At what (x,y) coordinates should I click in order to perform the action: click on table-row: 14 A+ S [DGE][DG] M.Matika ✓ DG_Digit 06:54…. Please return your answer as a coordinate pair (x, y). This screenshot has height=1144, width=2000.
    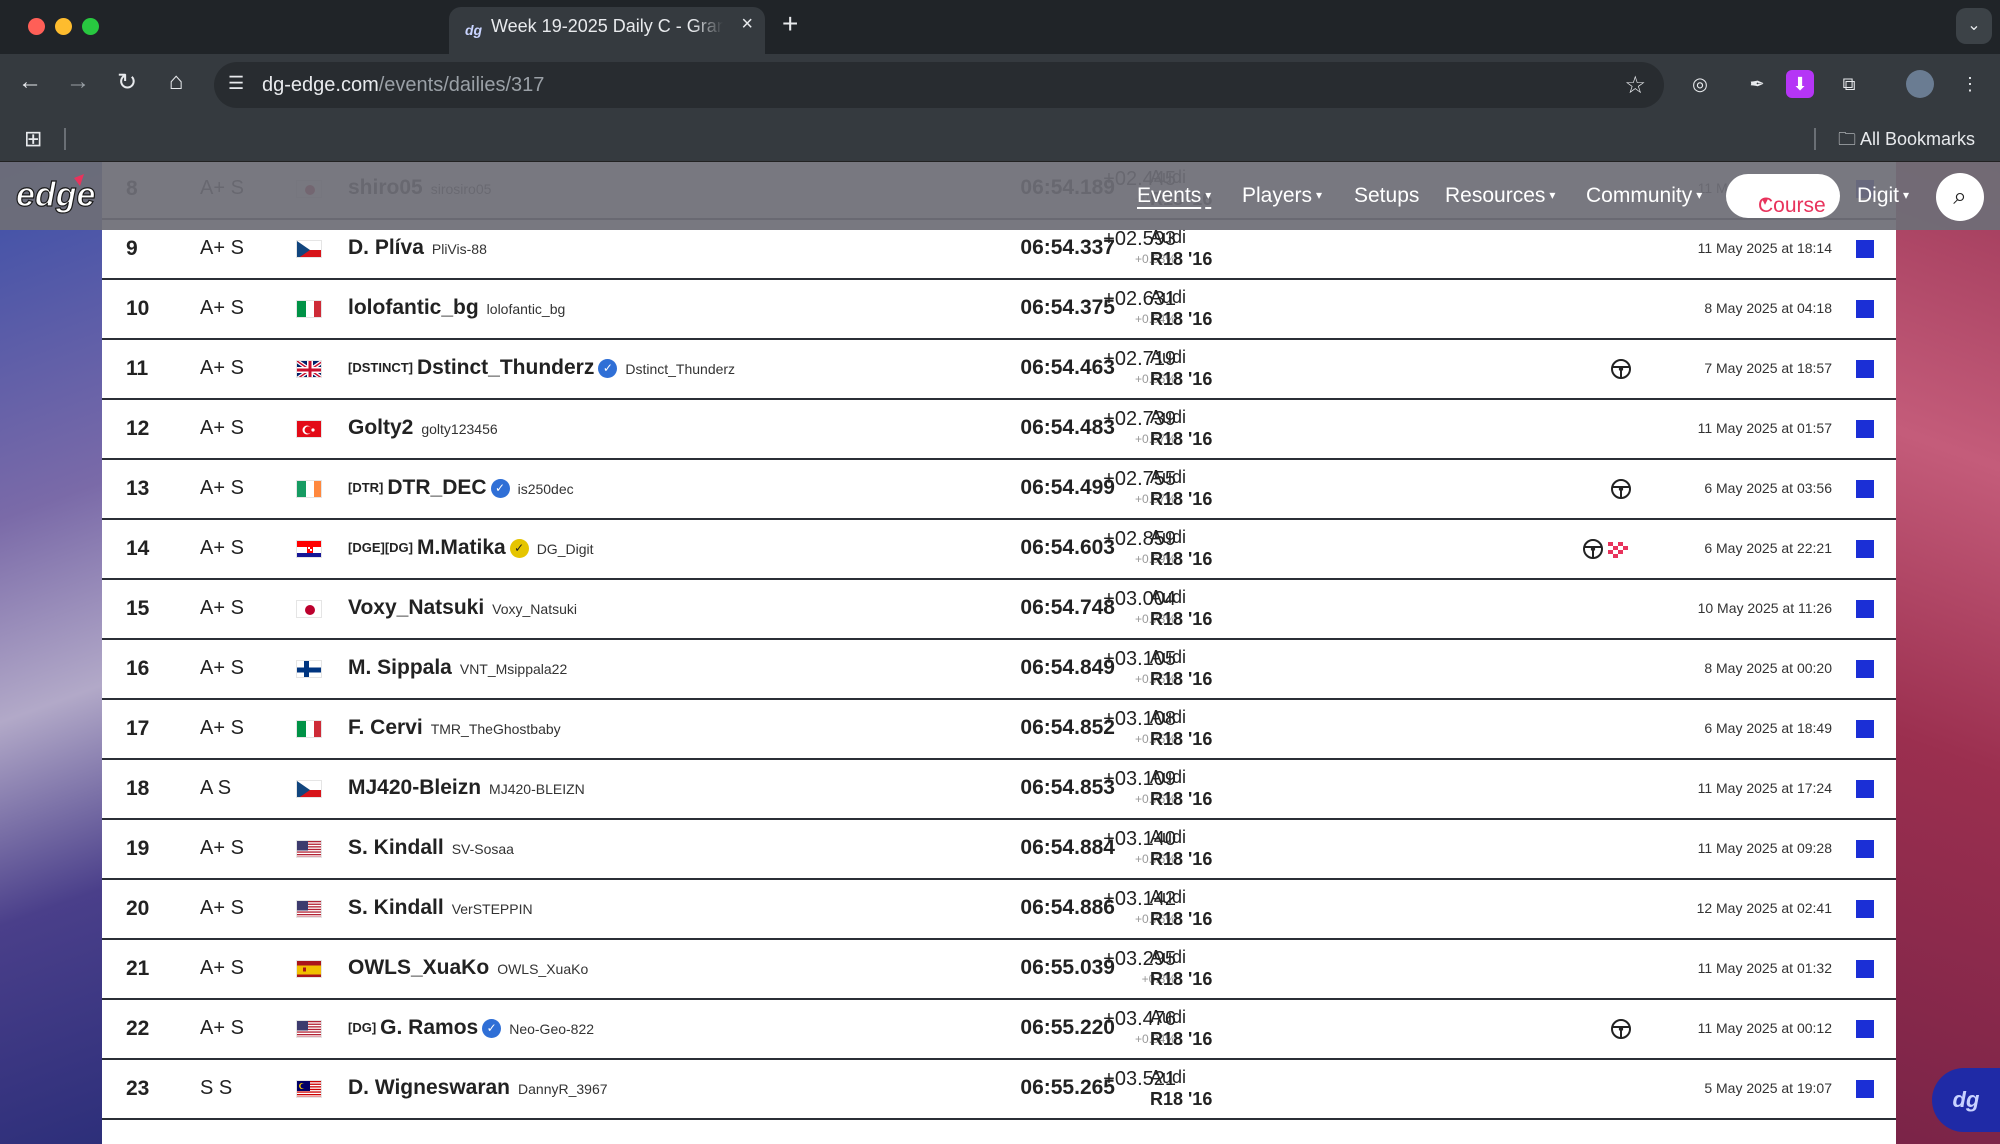
    Looking at the image, I should click on (999, 550).